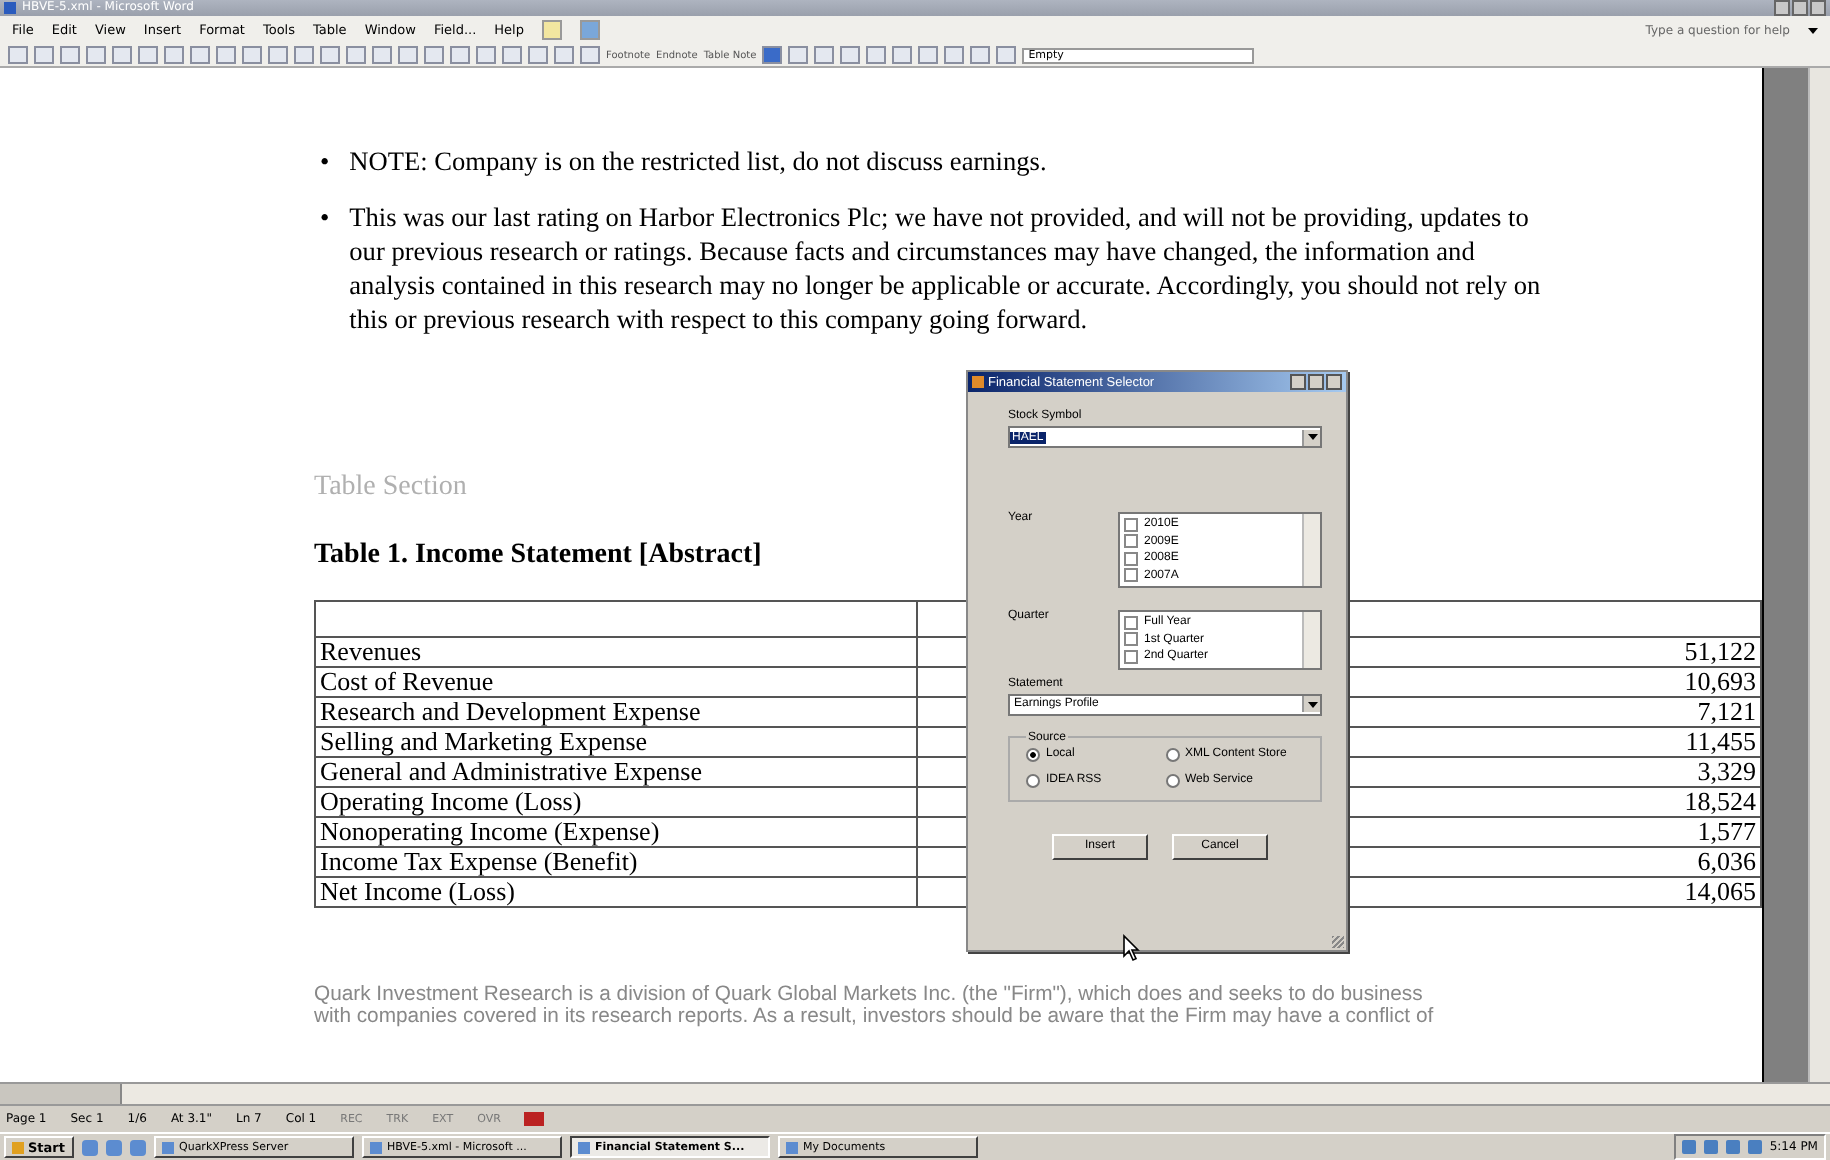 The image size is (1830, 1160). Describe the element at coordinates (616, 892) in the screenshot. I see `table-cell: Net Income (Loss)` at that location.